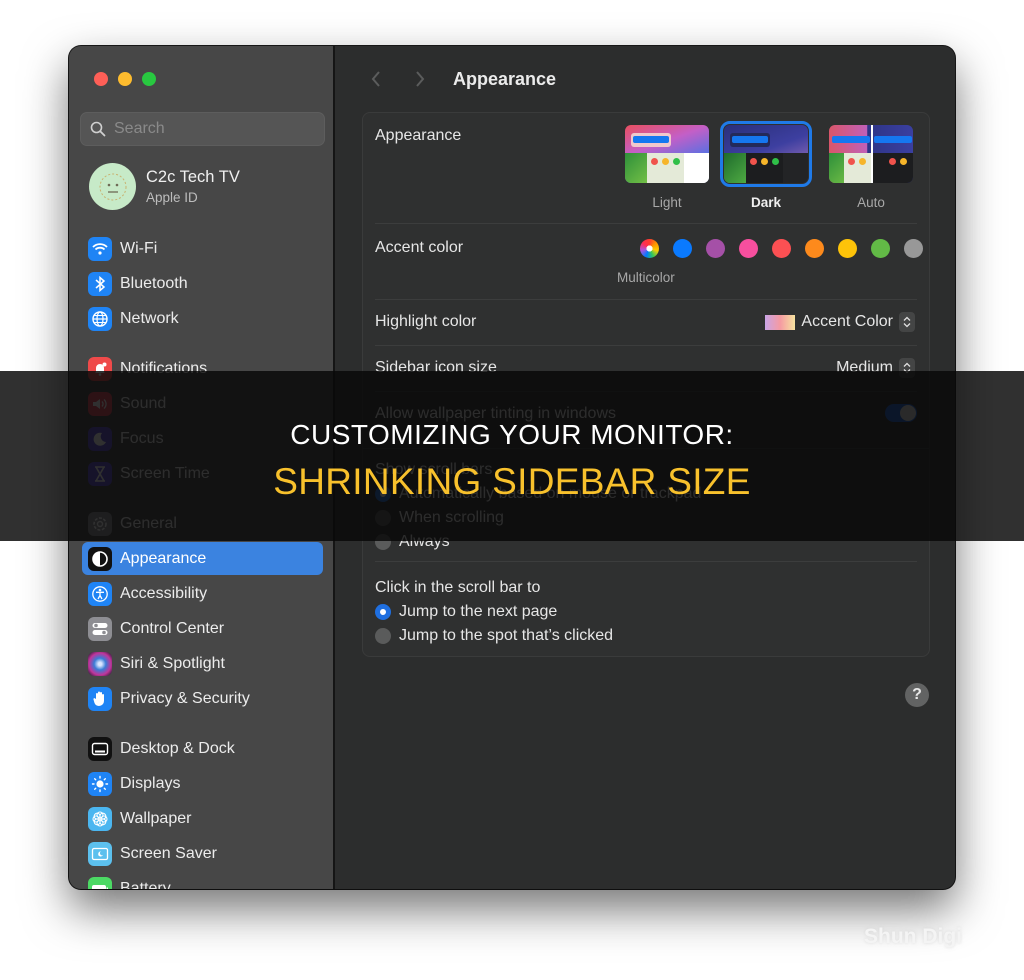 The image size is (1024, 980). Describe the element at coordinates (913, 936) in the screenshot. I see `watermark: Shun Digi` at that location.